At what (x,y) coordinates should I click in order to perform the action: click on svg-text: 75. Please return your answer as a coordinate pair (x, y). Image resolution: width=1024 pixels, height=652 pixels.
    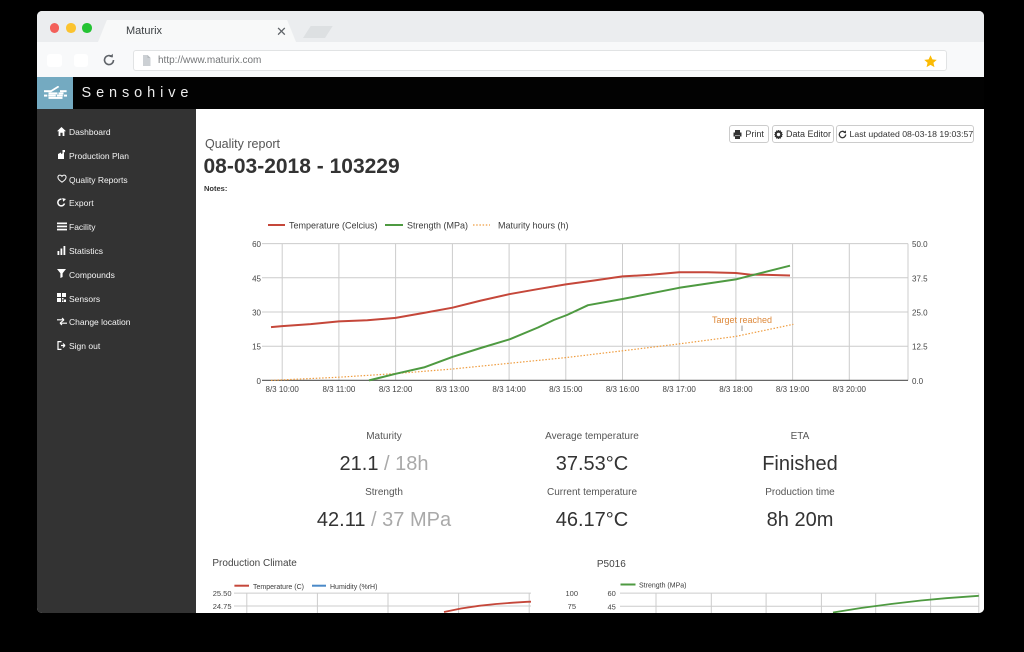
    Looking at the image, I should click on (572, 606).